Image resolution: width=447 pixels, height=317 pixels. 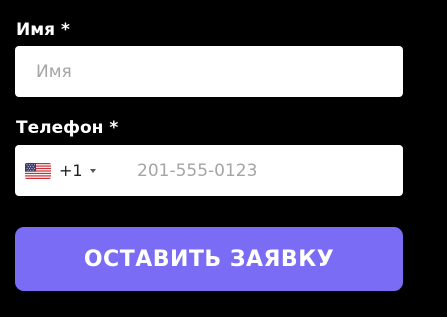 What do you see at coordinates (267, 170) in the screenshot?
I see `phone-input` at bounding box center [267, 170].